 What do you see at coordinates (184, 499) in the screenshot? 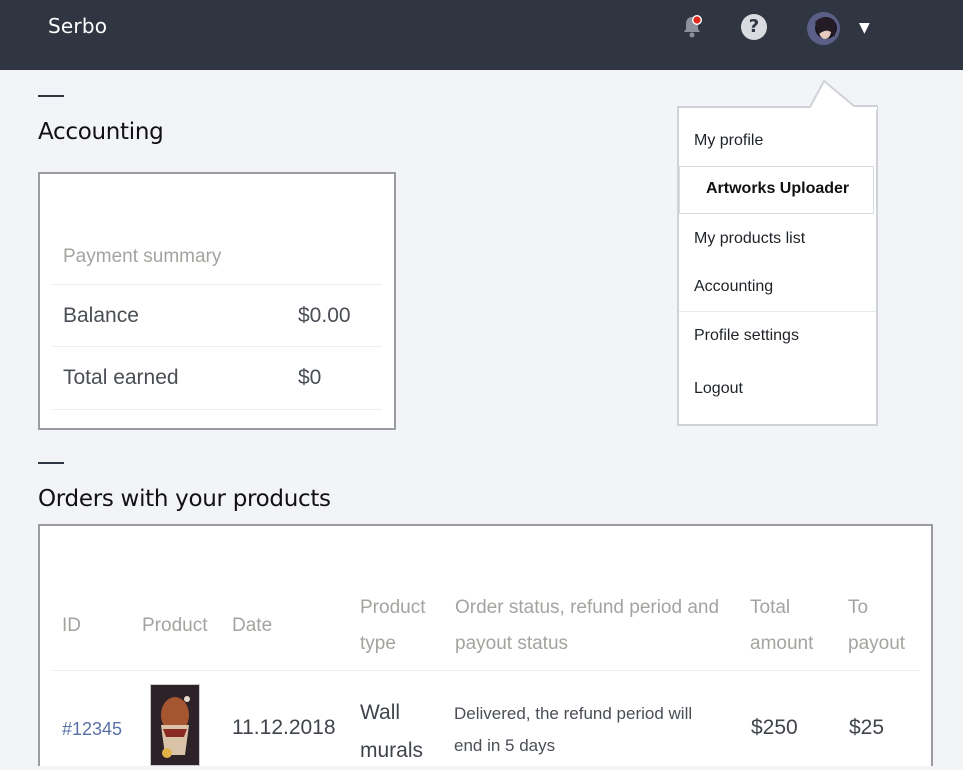
I see `orders-title: Orders with your products` at bounding box center [184, 499].